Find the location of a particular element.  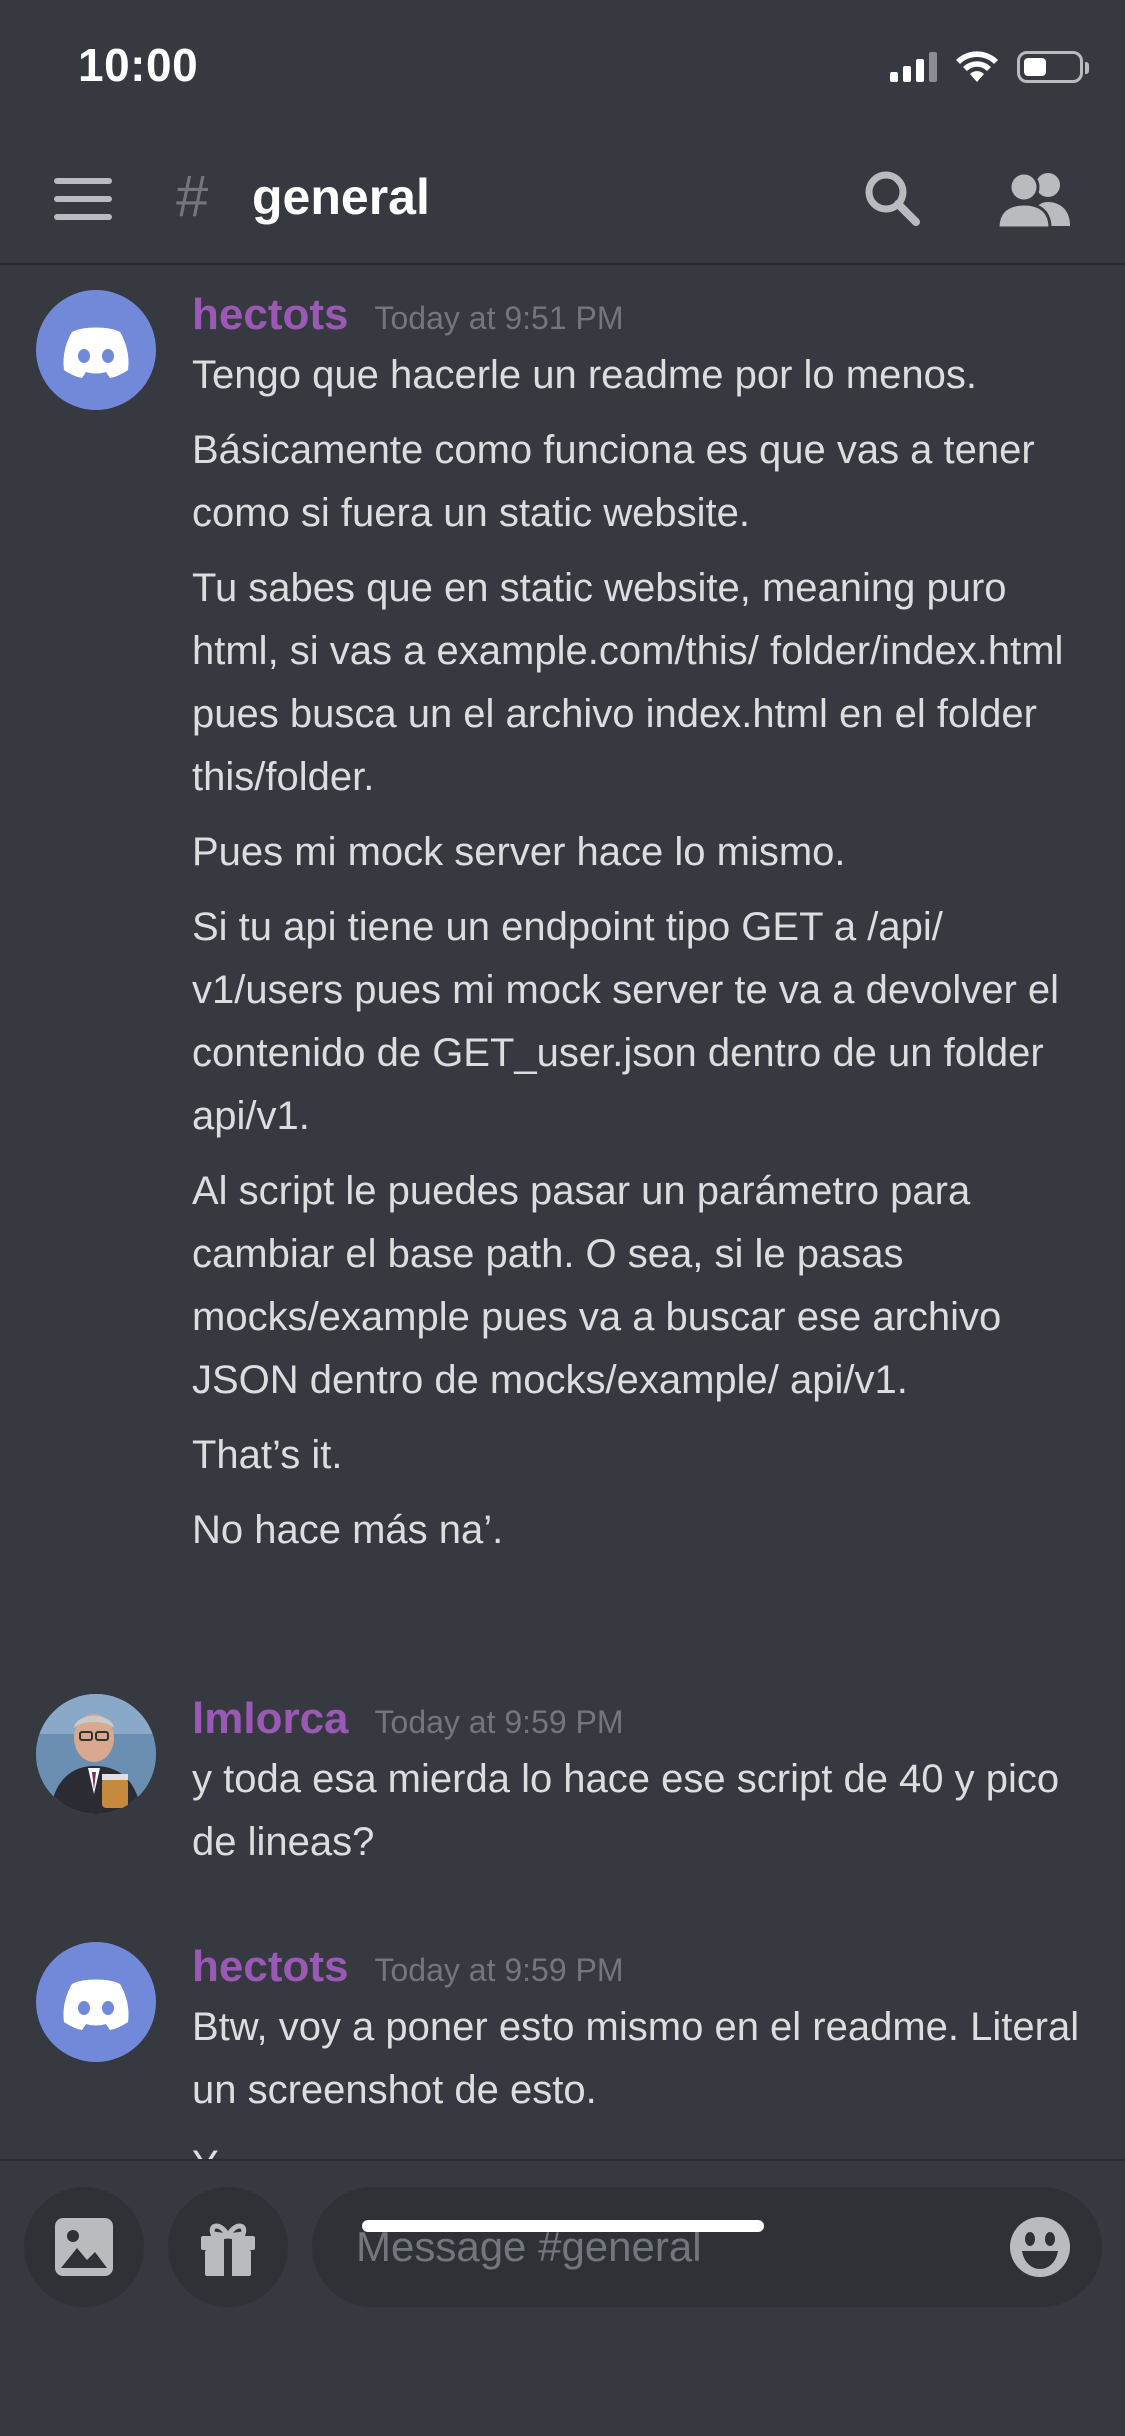

channel-title: general is located at coordinates (341, 197).